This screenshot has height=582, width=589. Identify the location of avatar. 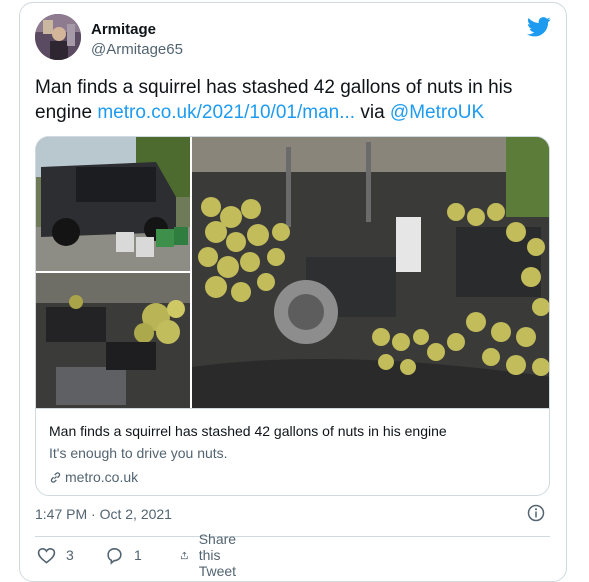
(58, 37).